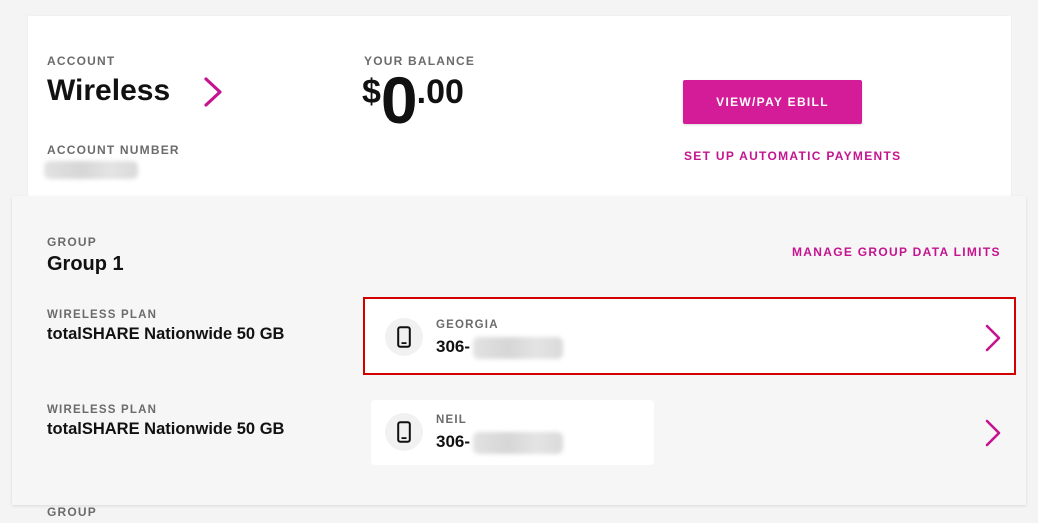 This screenshot has height=523, width=1038. What do you see at coordinates (72, 512) in the screenshot?
I see `next-group-label: GROUP` at bounding box center [72, 512].